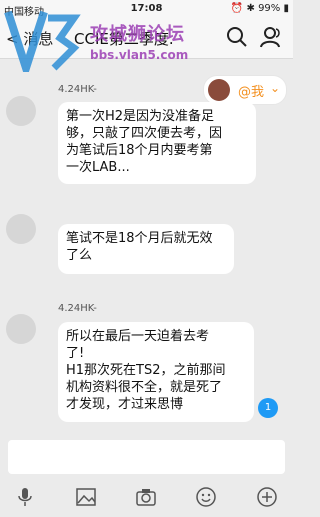 The height and width of the screenshot is (517, 320). Describe the element at coordinates (251, 92) in the screenshot. I see `mention-me-label: @我` at that location.